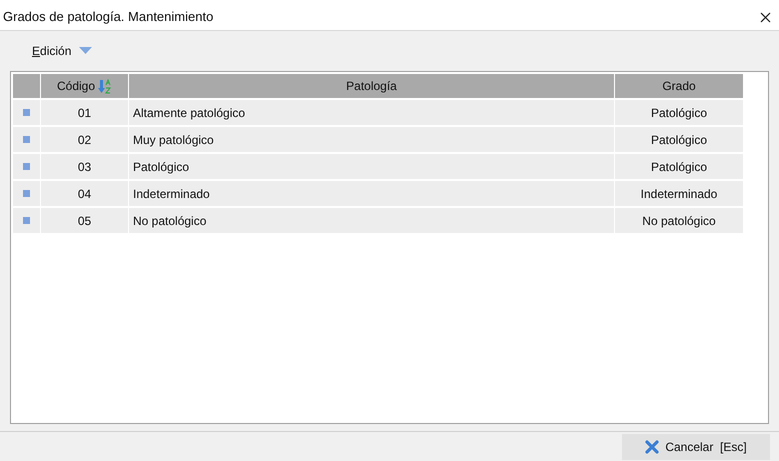  Describe the element at coordinates (84, 220) in the screenshot. I see `table-cell: 05` at that location.